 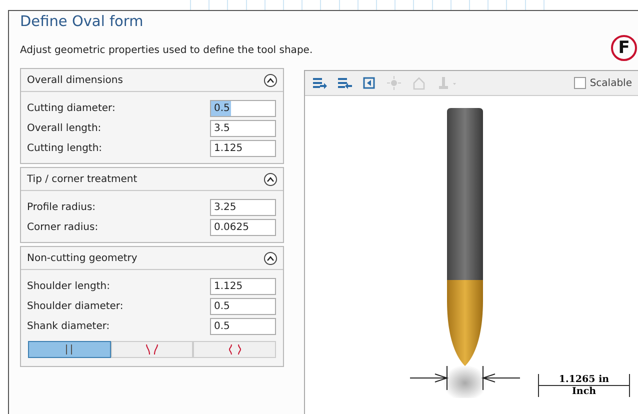 I want to click on reset-icon, so click(x=369, y=83).